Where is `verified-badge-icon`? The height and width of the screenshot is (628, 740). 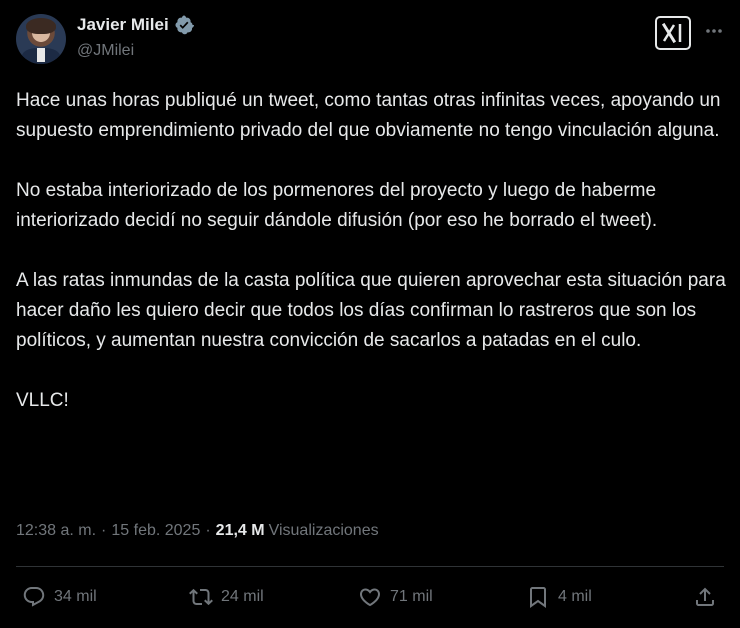 verified-badge-icon is located at coordinates (184, 25).